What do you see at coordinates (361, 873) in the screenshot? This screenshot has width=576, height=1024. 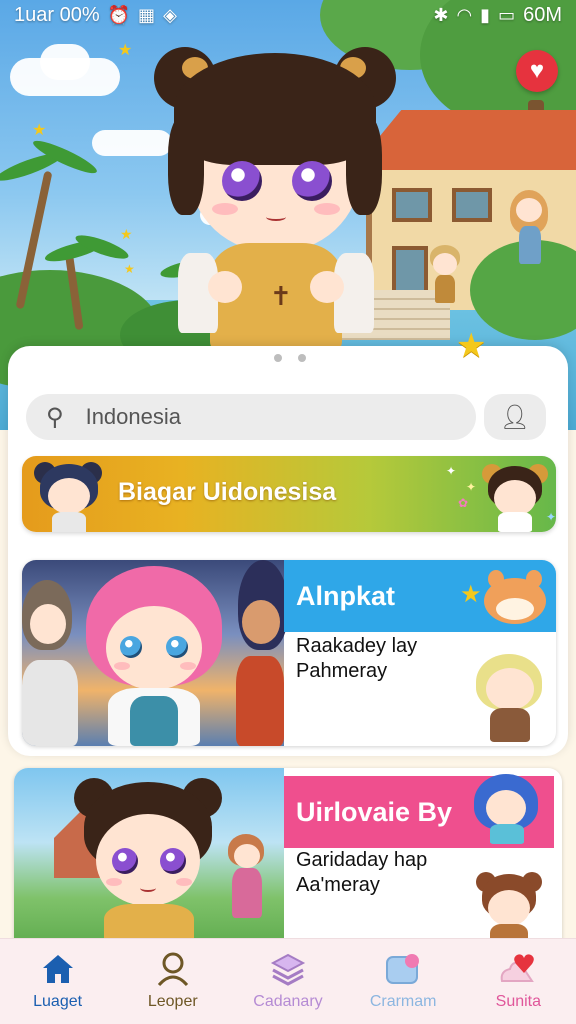 I see `card-description: Garidaday hap Aa'meray` at bounding box center [361, 873].